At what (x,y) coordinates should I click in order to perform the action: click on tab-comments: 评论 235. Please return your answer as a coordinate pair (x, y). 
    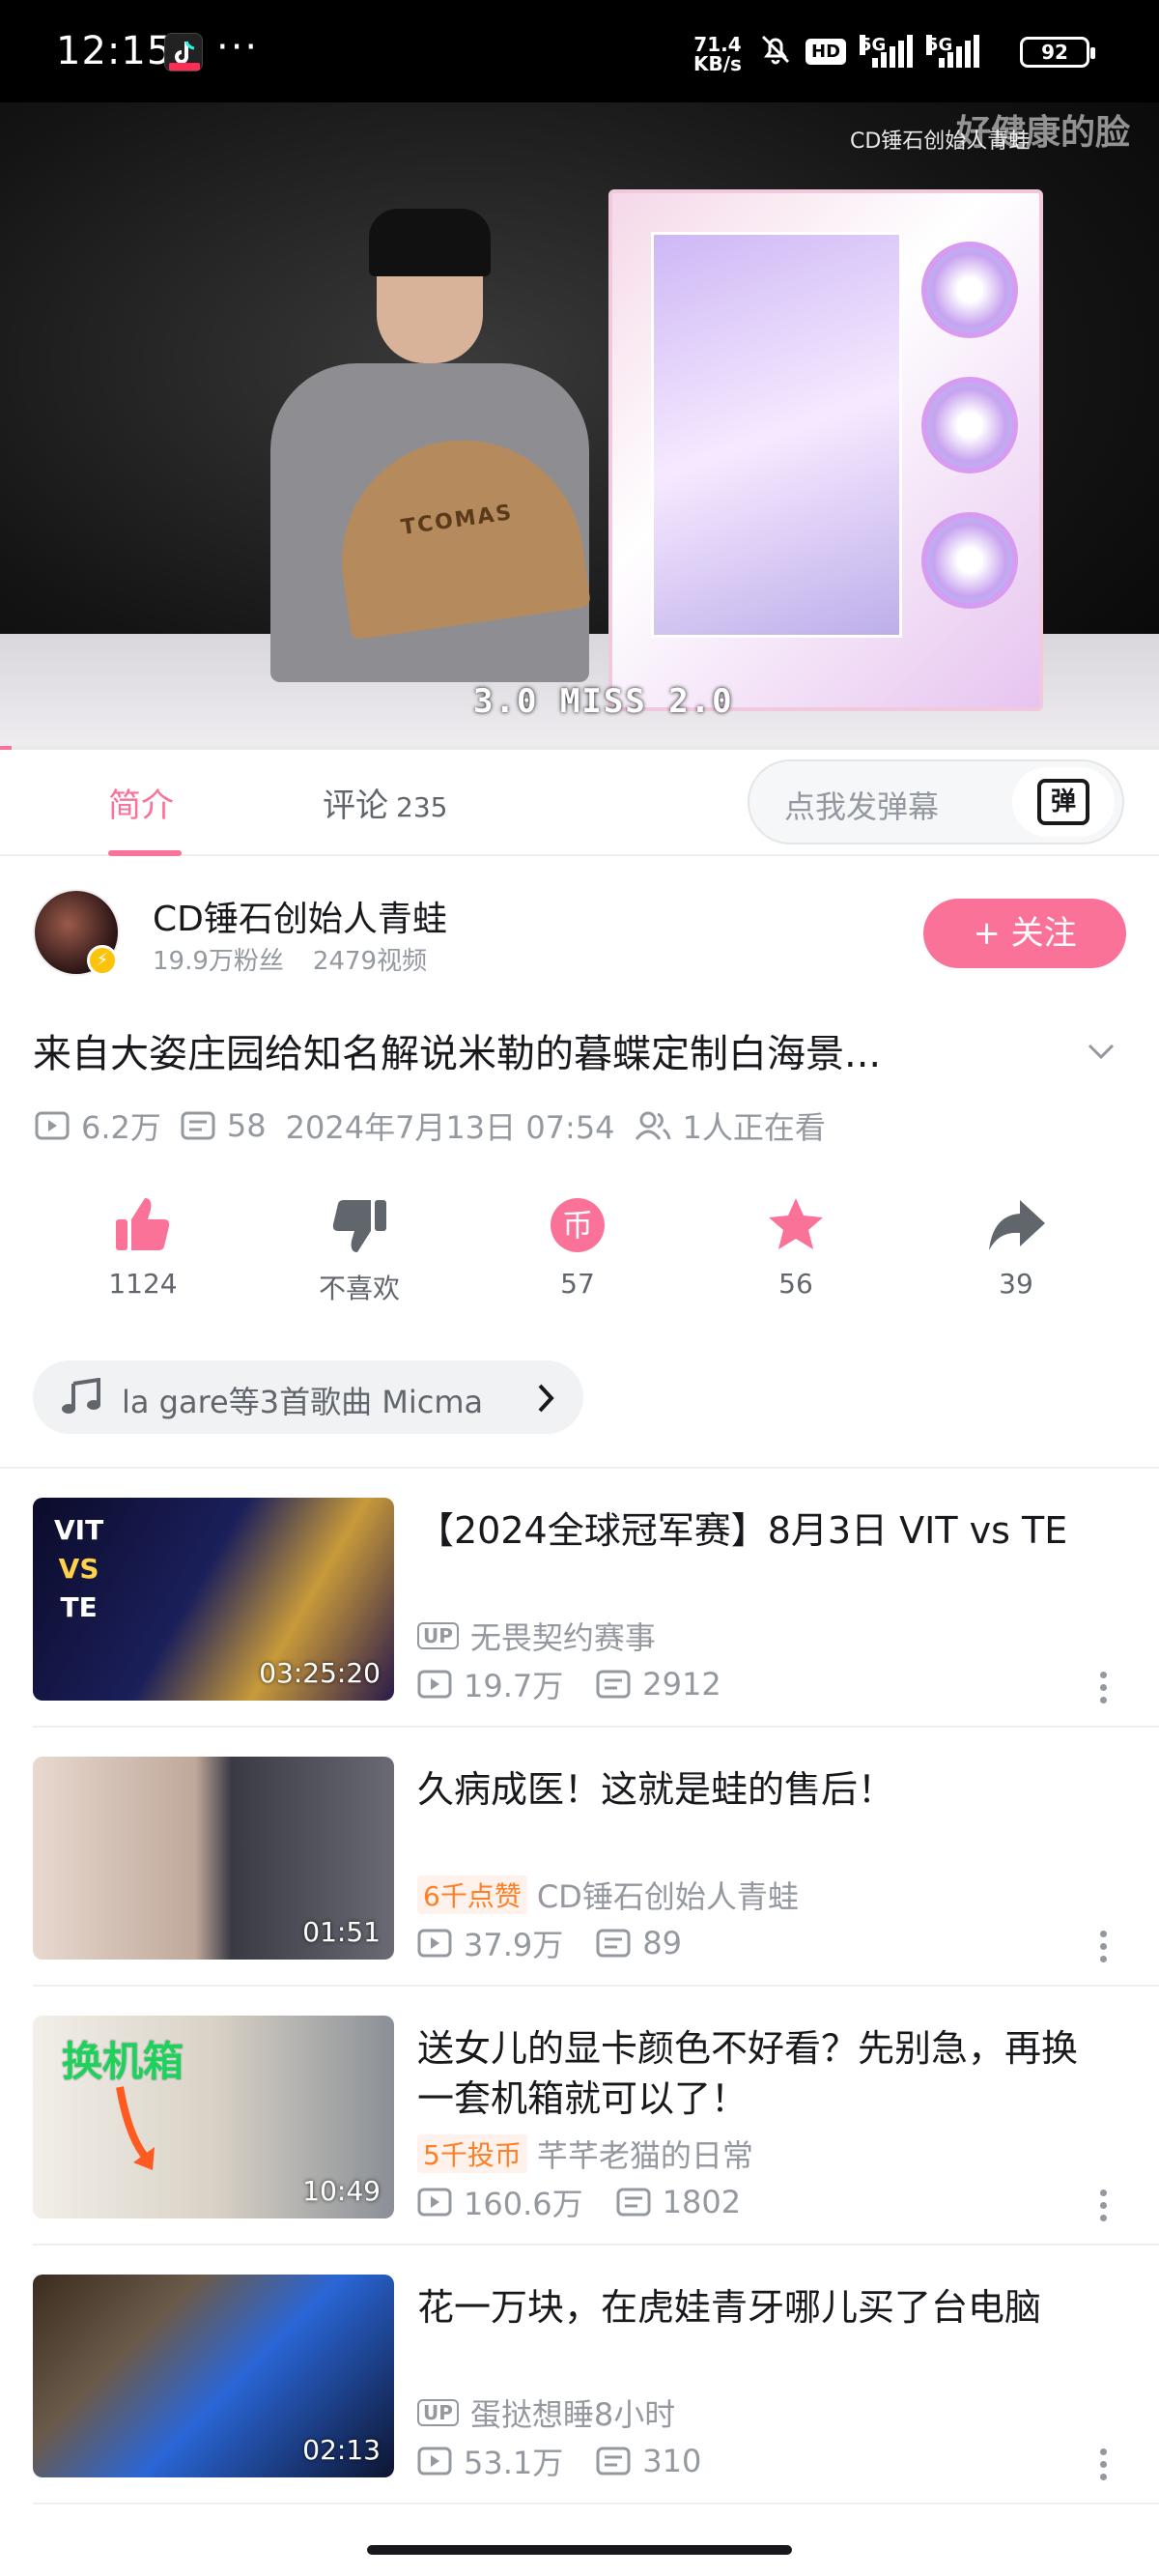
    Looking at the image, I should click on (385, 803).